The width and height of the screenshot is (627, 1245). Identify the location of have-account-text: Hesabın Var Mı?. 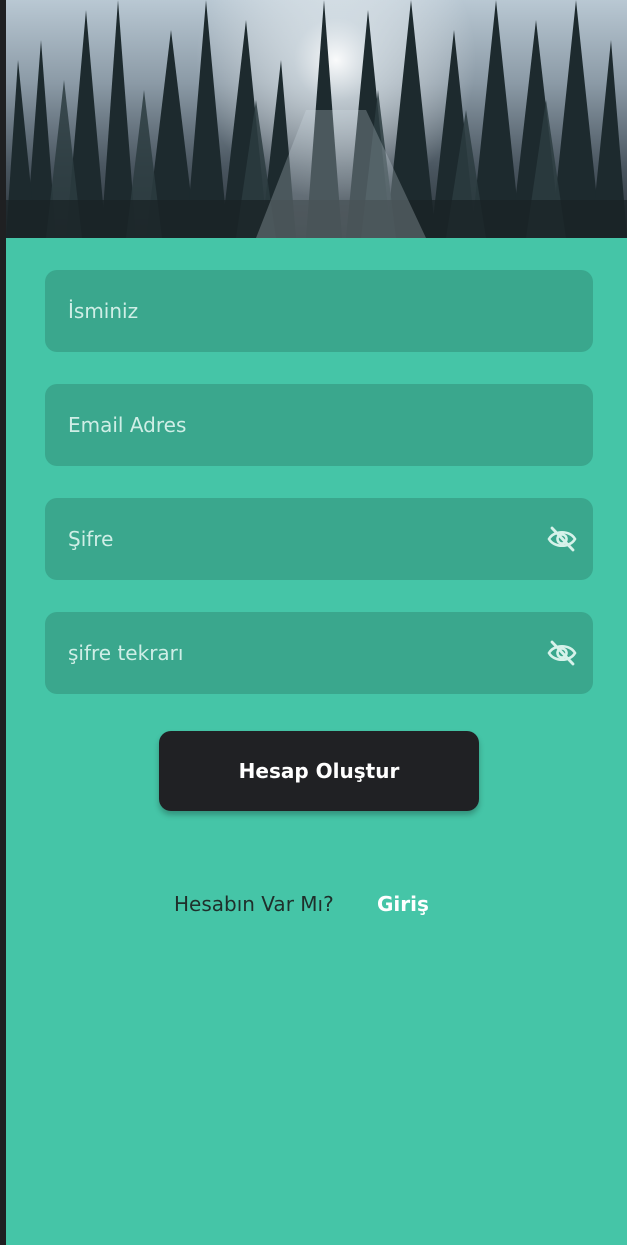
(254, 904).